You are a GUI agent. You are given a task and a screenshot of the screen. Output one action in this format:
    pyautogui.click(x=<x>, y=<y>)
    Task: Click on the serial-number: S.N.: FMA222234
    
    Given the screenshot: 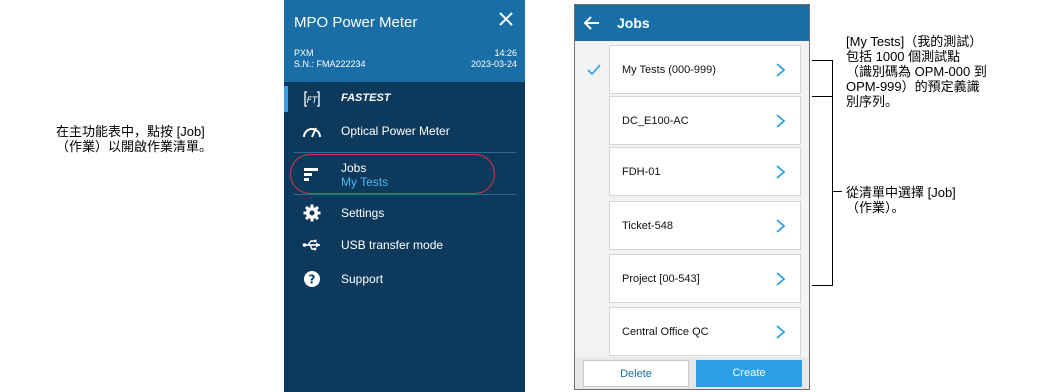 What is the action you would take?
    pyautogui.click(x=330, y=64)
    